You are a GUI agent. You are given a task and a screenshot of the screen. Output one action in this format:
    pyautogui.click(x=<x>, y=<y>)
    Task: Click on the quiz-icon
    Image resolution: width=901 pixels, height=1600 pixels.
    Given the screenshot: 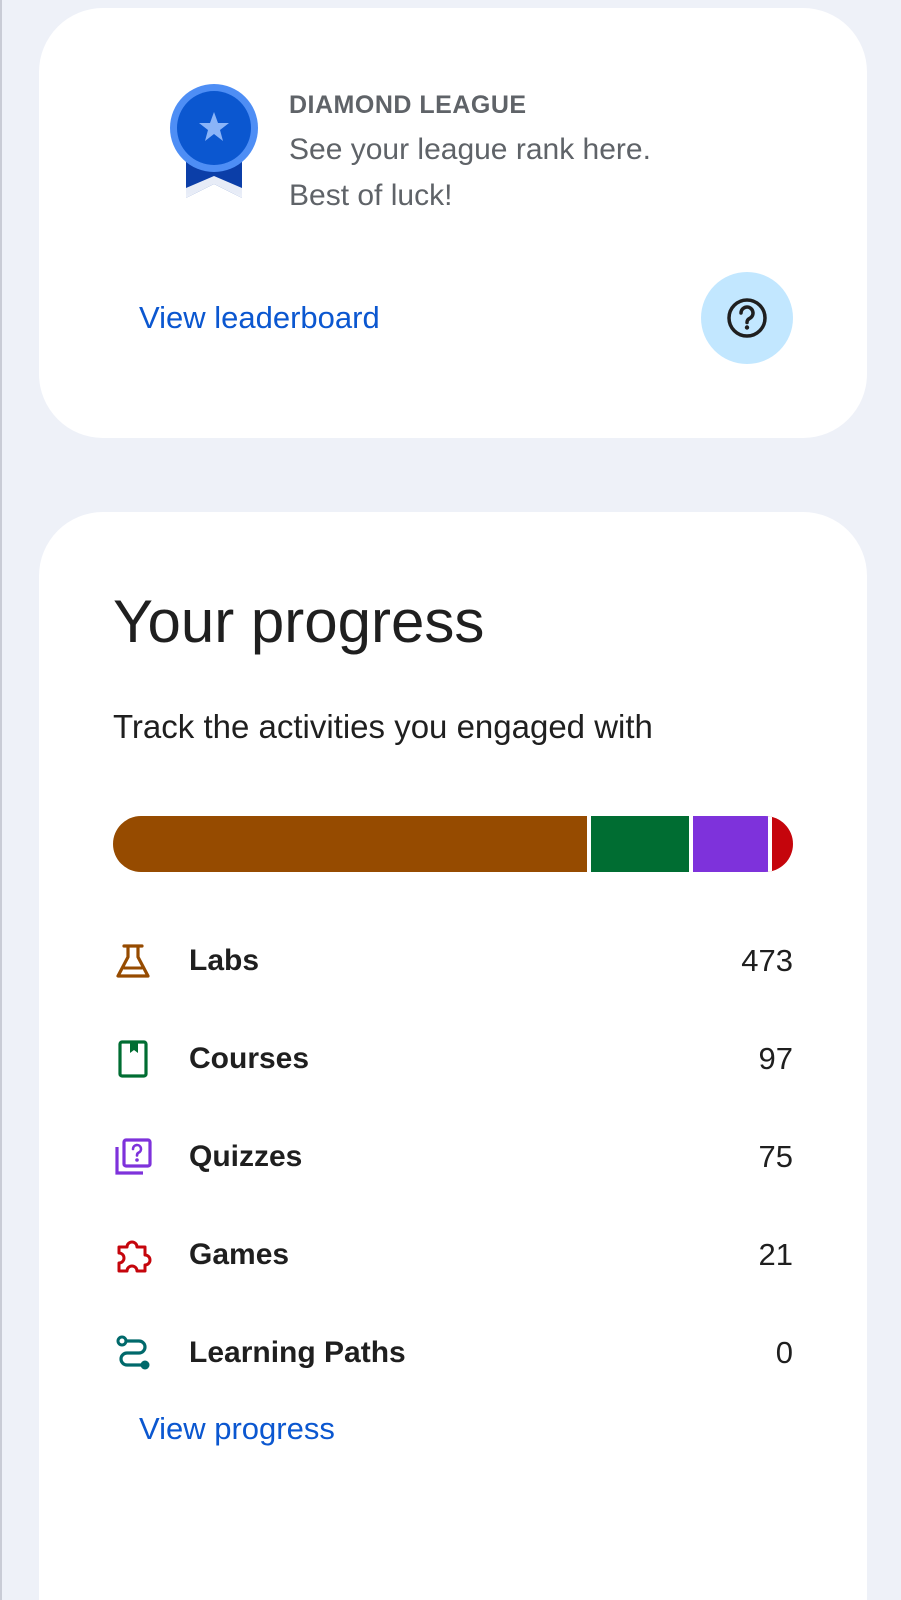 What is the action you would take?
    pyautogui.click(x=133, y=1157)
    